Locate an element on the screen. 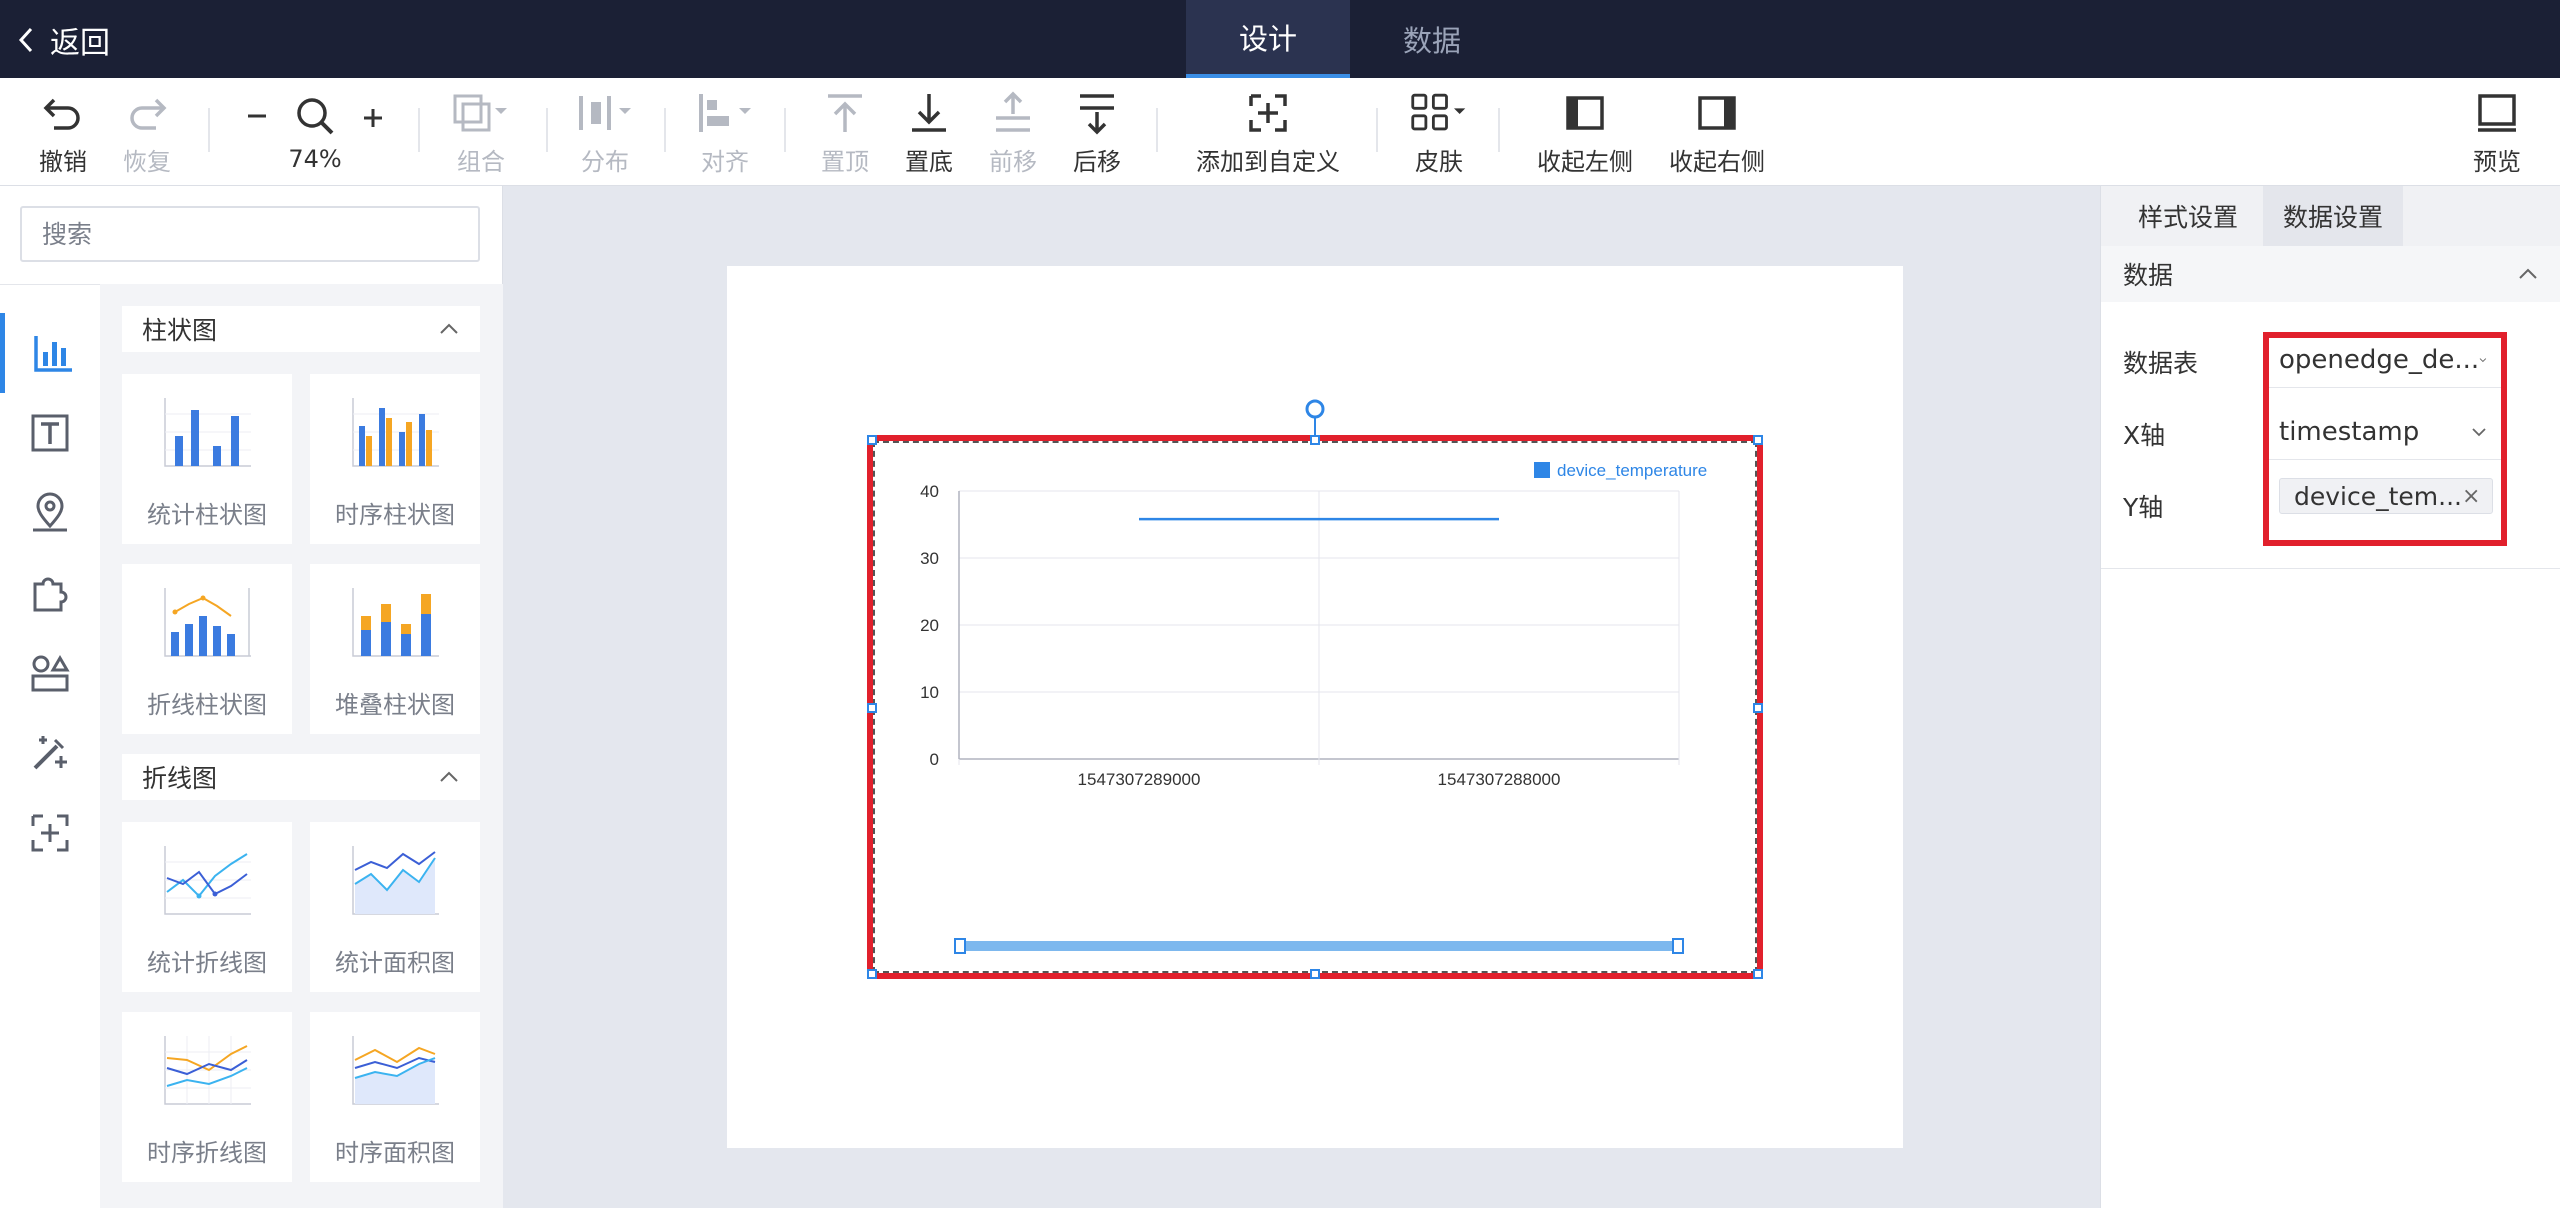 The height and width of the screenshot is (1208, 2560). x-axis-select: timestamp is located at coordinates (2385, 432).